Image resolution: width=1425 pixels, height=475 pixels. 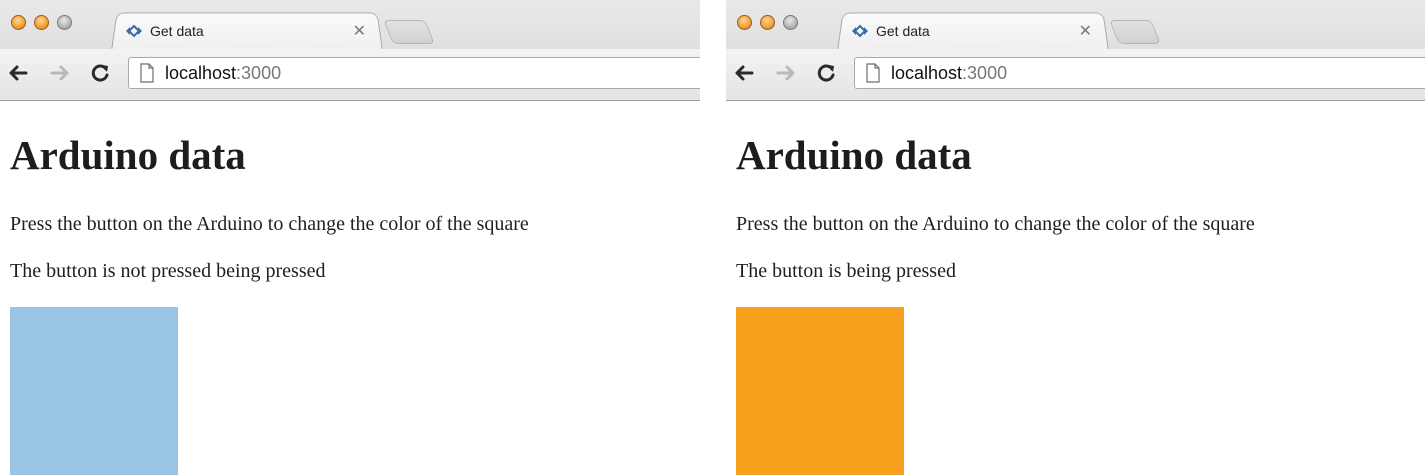 I want to click on status-text: The button is being pressed, so click(x=846, y=271).